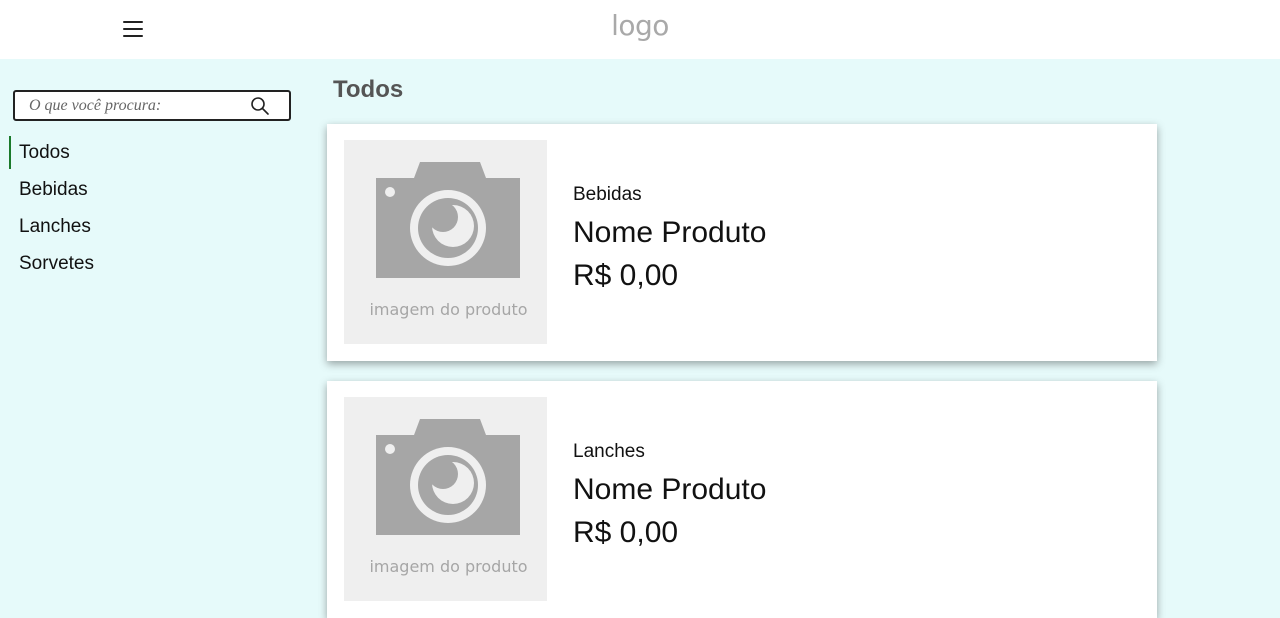 This screenshot has width=1280, height=618. What do you see at coordinates (640, 25) in the screenshot?
I see `logo: logo` at bounding box center [640, 25].